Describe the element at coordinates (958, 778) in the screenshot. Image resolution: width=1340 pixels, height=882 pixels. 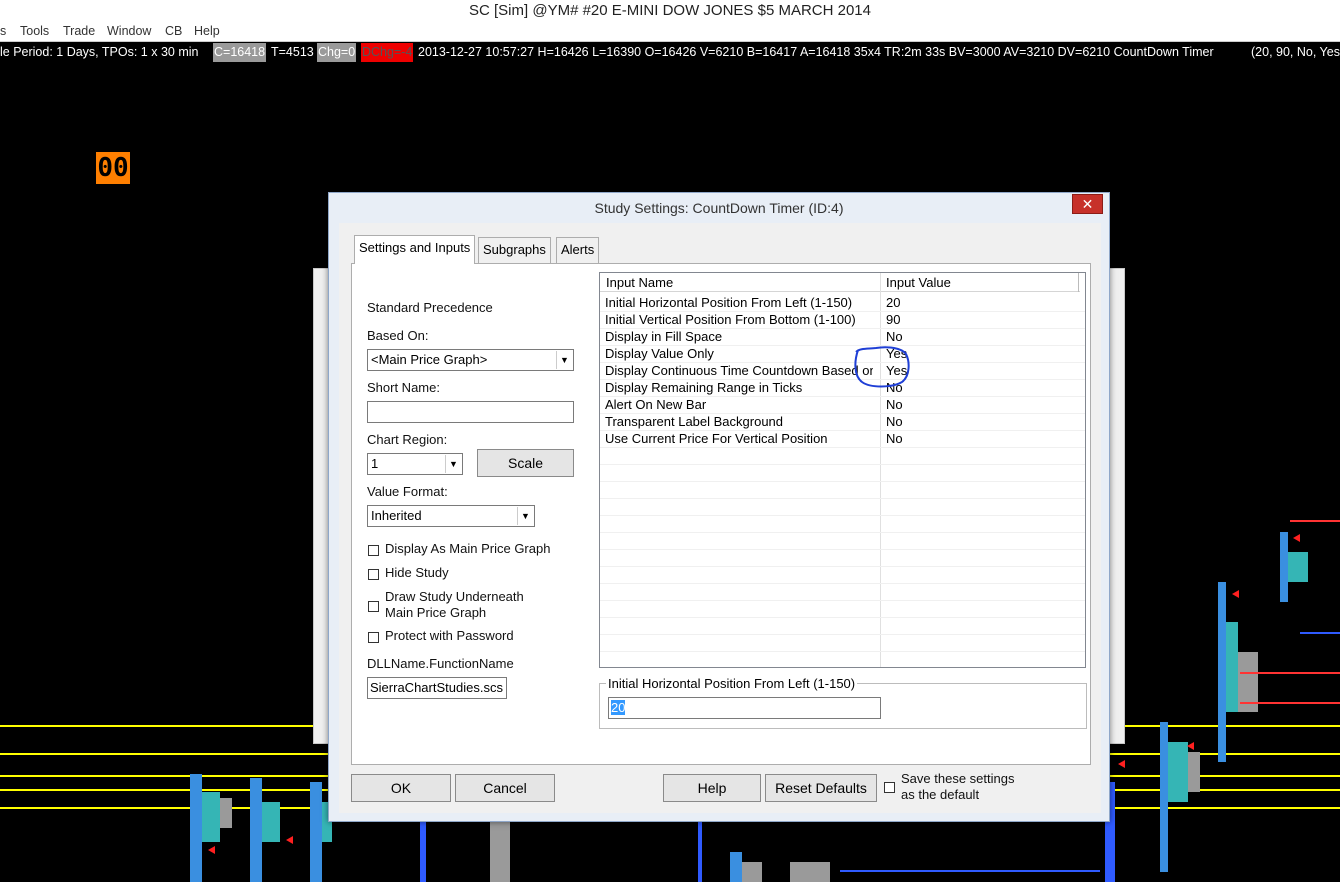
I see `save-default-label: Save these settings` at that location.